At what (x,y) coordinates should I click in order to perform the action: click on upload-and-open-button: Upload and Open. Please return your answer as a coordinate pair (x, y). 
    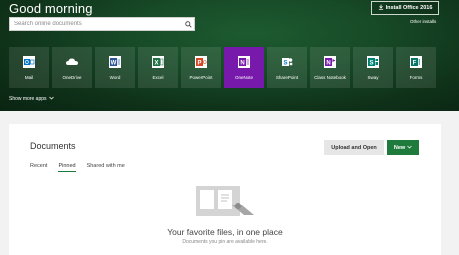
    Looking at the image, I should click on (354, 147).